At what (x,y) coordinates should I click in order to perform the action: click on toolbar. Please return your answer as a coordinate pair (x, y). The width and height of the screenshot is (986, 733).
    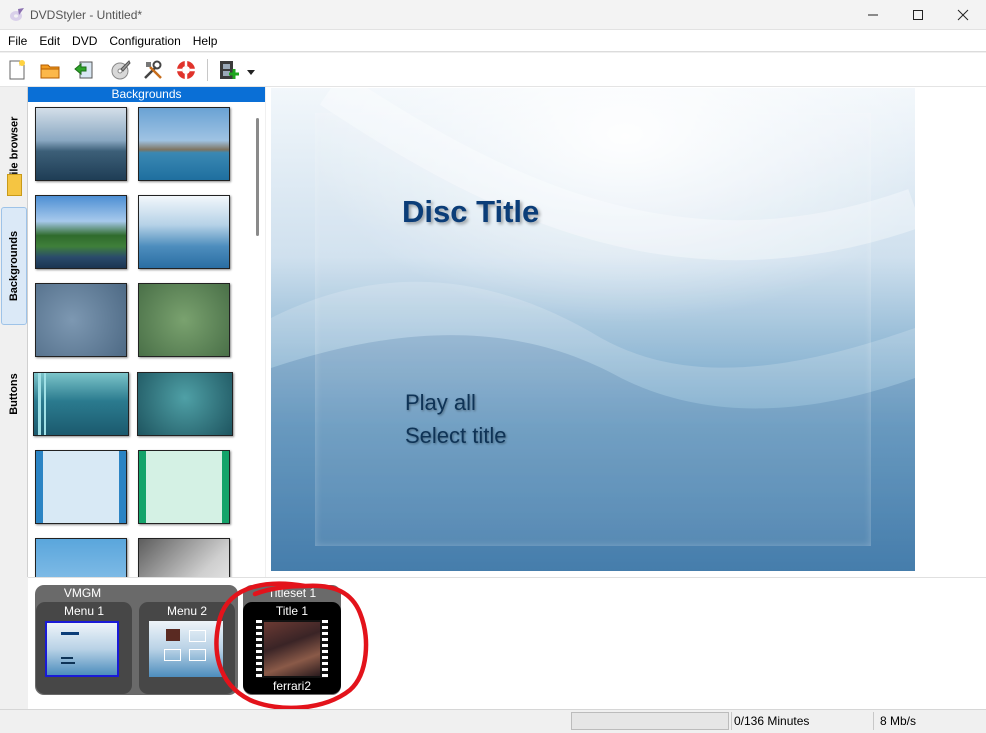
    Looking at the image, I should click on (493, 70).